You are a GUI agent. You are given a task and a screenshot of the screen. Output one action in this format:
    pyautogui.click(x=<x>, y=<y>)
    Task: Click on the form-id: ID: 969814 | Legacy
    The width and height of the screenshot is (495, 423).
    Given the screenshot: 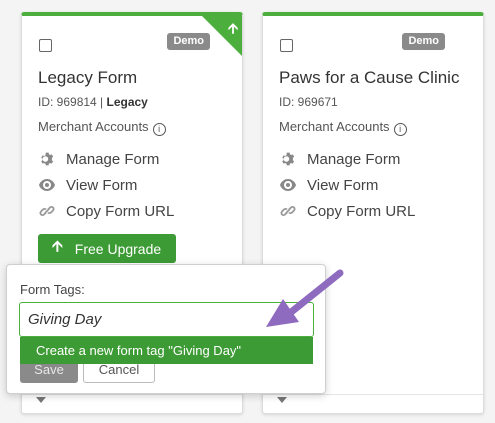 What is the action you would take?
    pyautogui.click(x=93, y=102)
    